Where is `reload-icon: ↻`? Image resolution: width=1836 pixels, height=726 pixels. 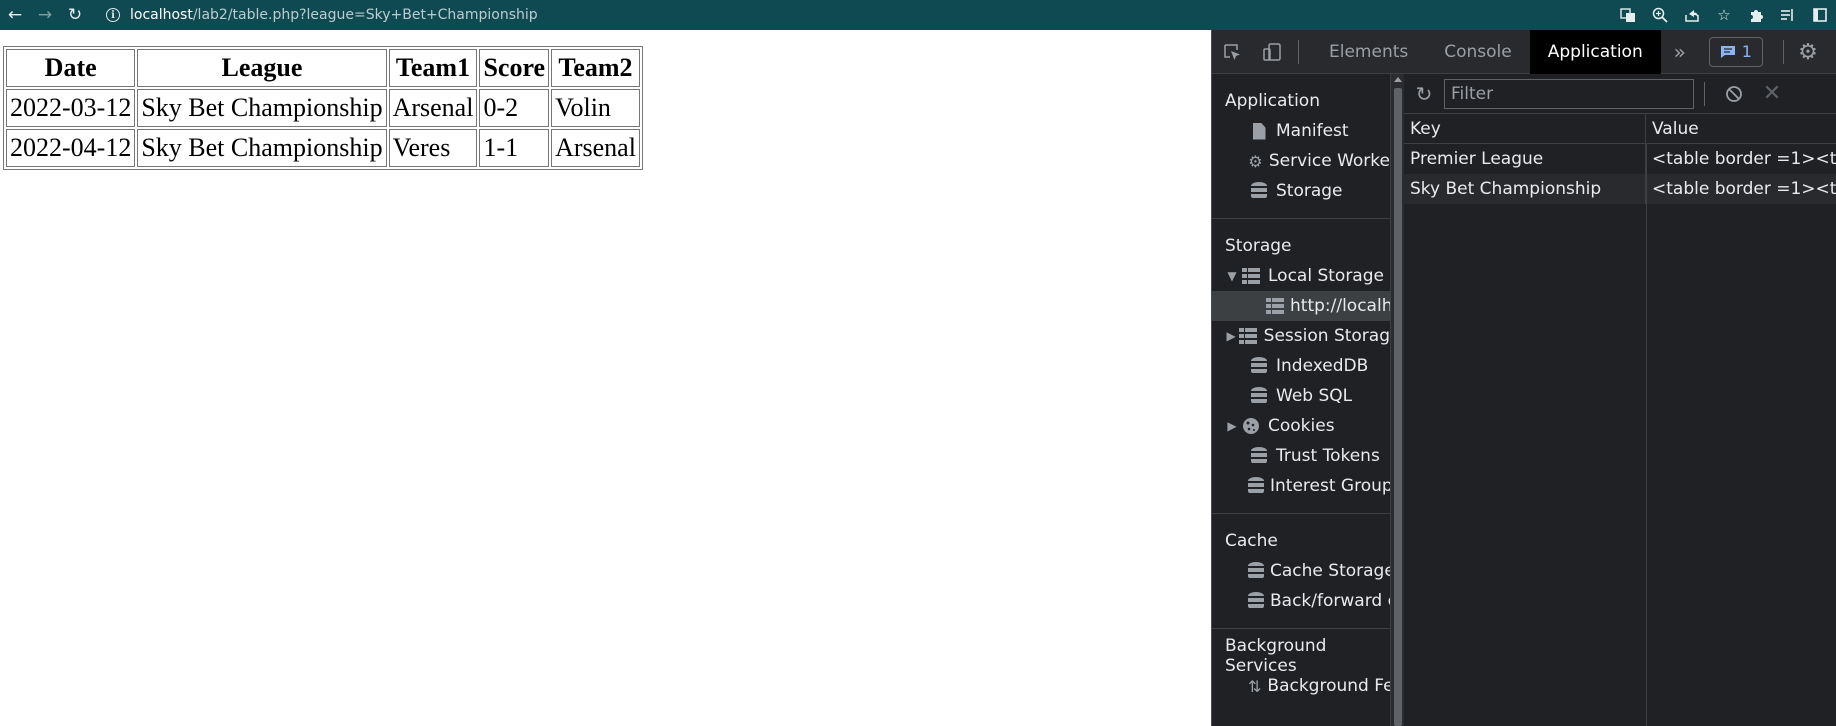 reload-icon: ↻ is located at coordinates (75, 15).